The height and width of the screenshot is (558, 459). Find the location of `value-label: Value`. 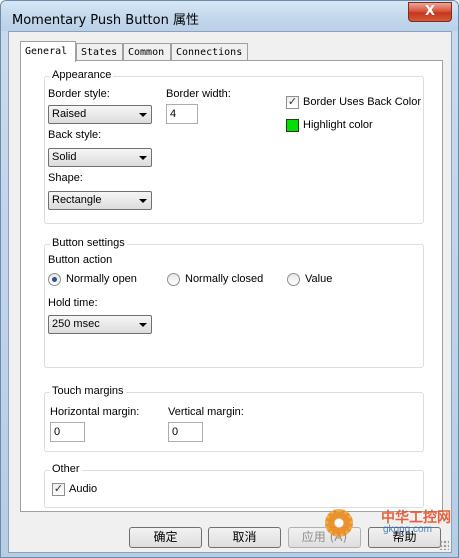

value-label: Value is located at coordinates (319, 279).